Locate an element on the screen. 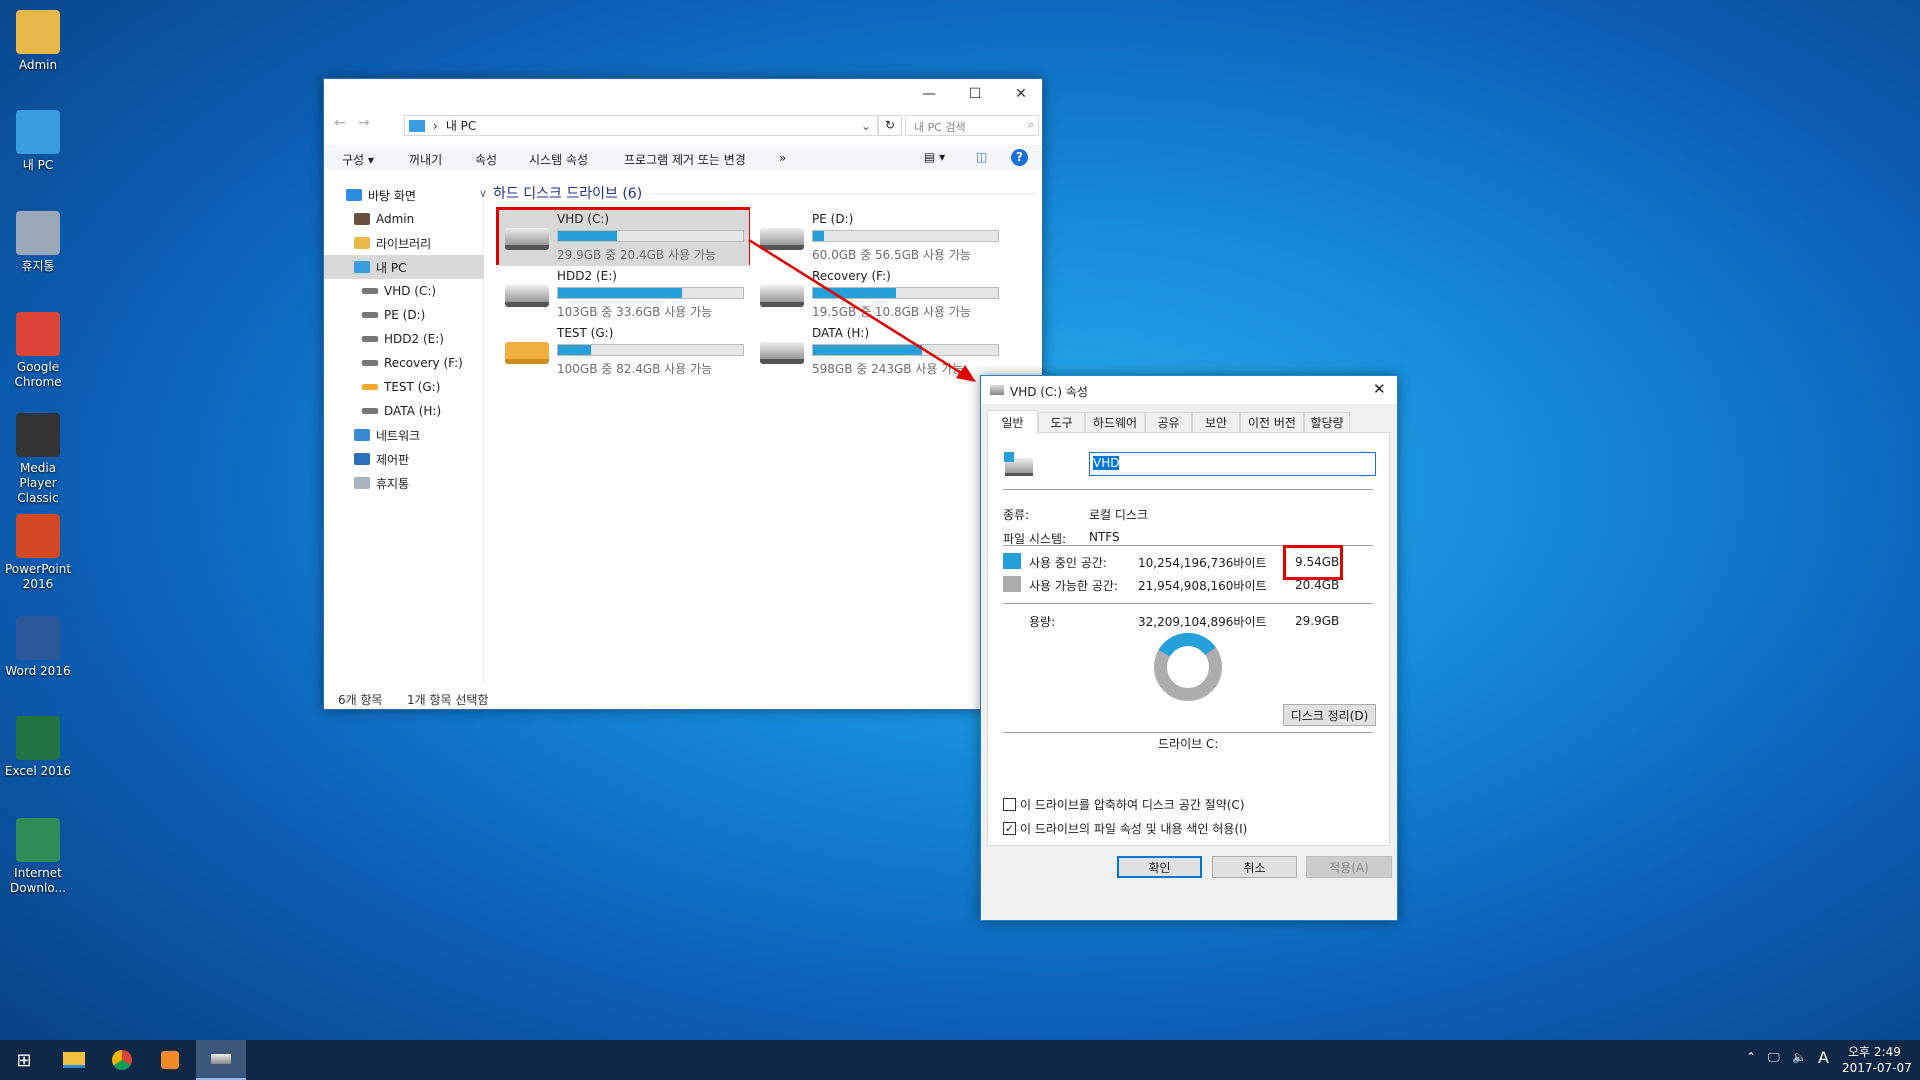 The height and width of the screenshot is (1080, 1920). tab-label: 도구 is located at coordinates (1061, 423).